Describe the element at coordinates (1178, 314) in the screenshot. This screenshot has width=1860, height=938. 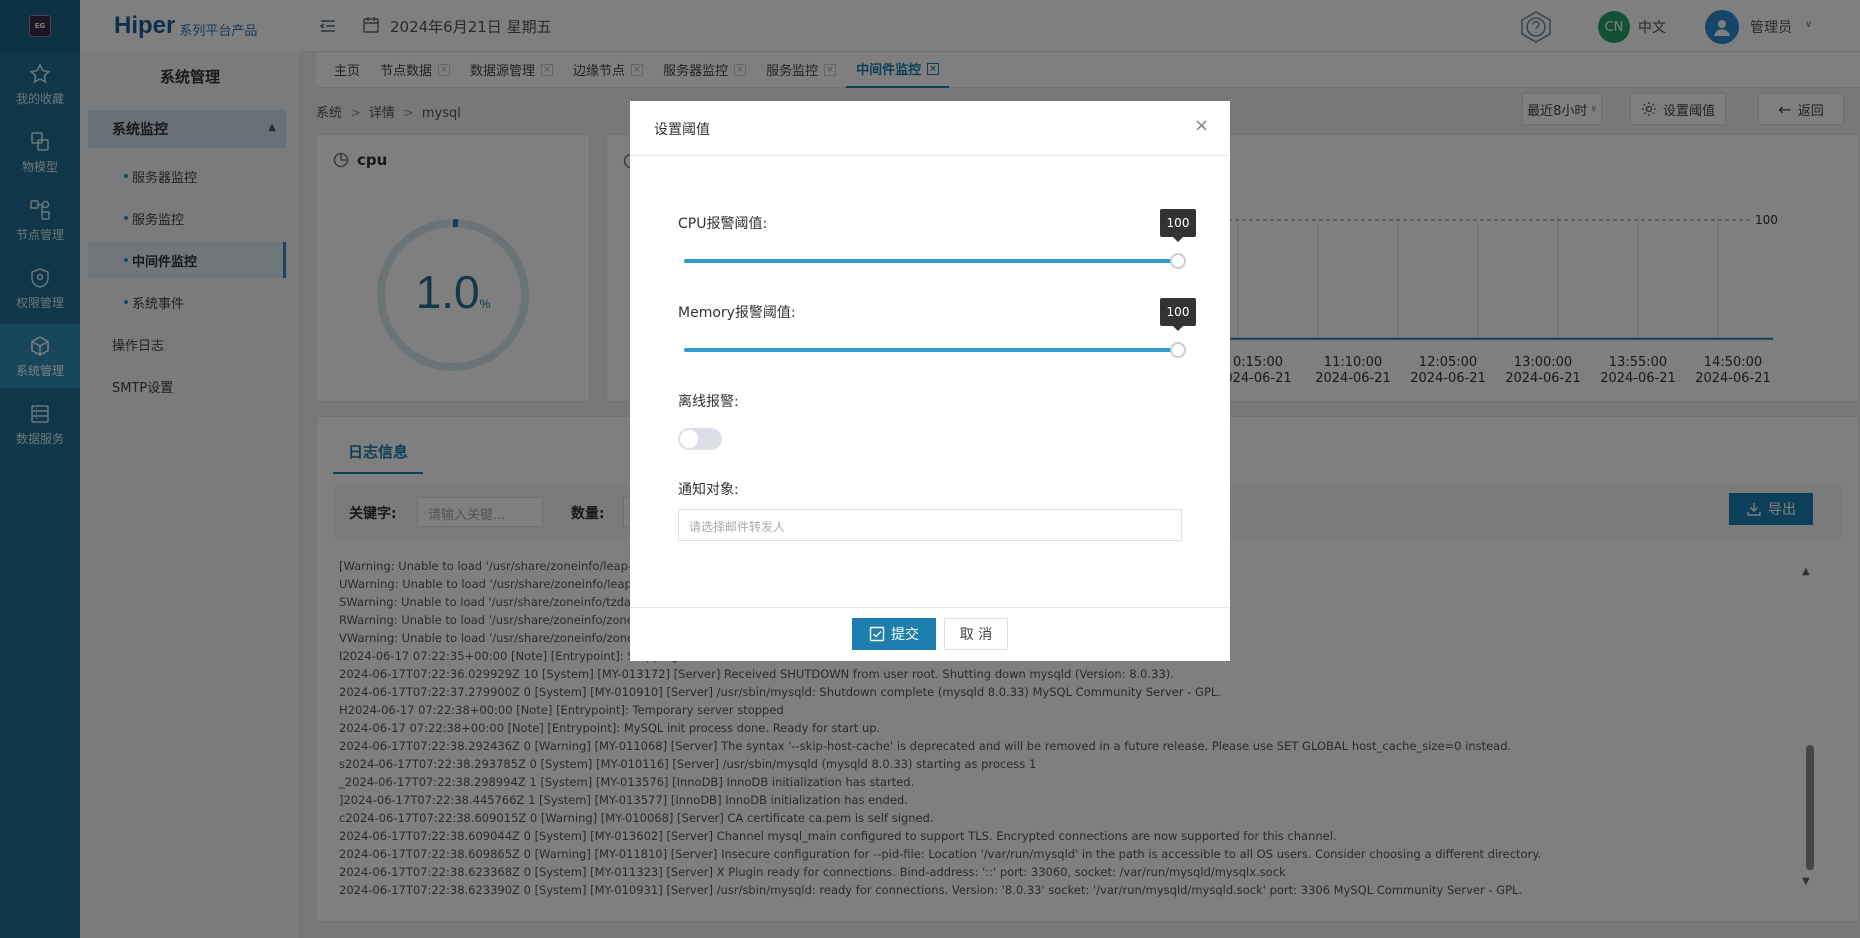
I see `memory-threshold-tooltip: 100` at that location.